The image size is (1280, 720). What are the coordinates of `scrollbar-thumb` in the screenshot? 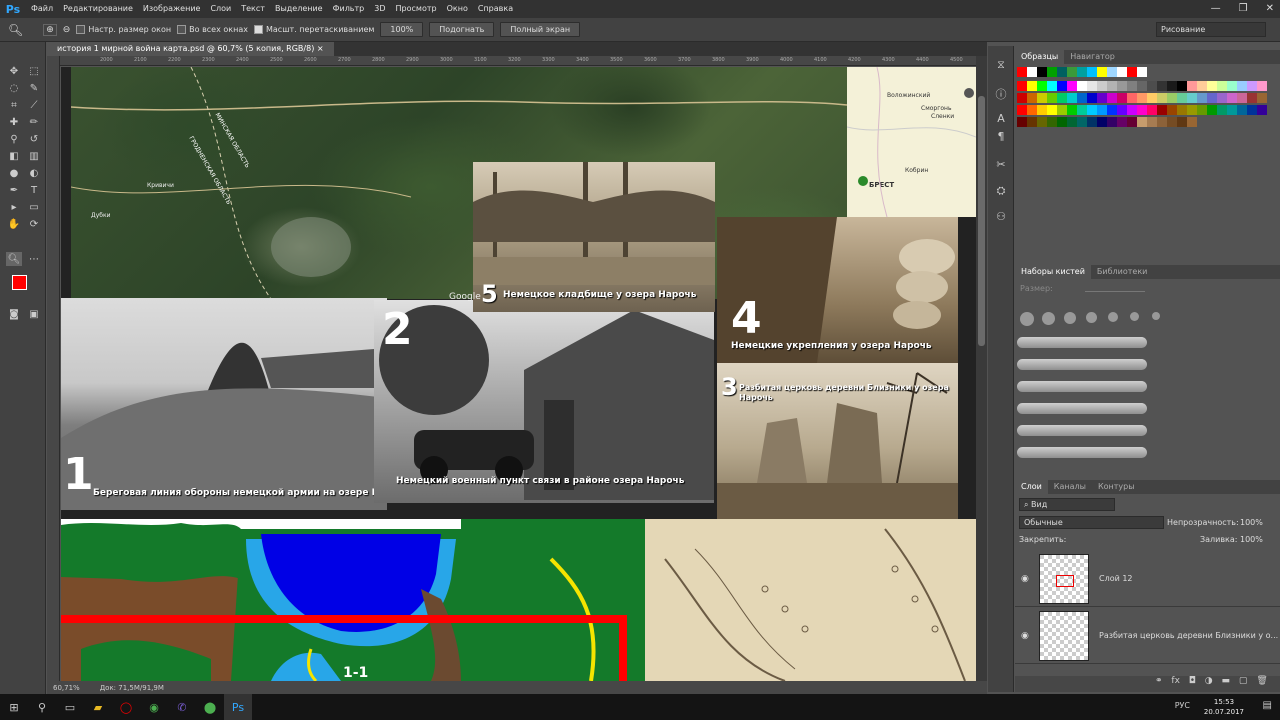 It's located at (981, 221).